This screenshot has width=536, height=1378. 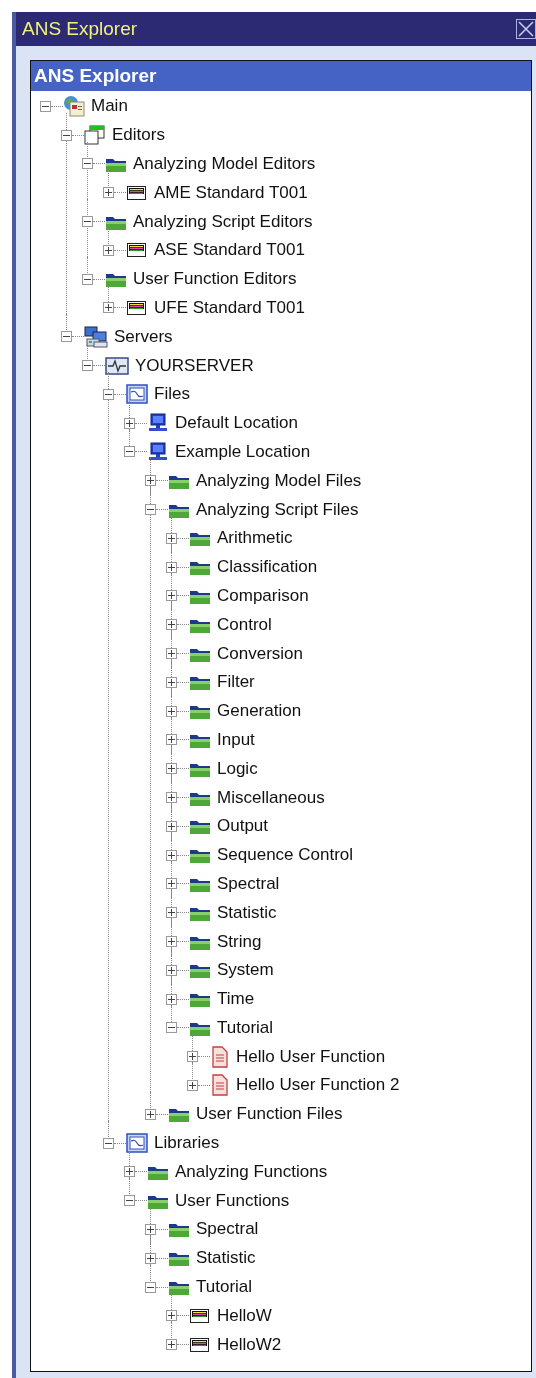 I want to click on tree-item: Files, so click(x=172, y=394).